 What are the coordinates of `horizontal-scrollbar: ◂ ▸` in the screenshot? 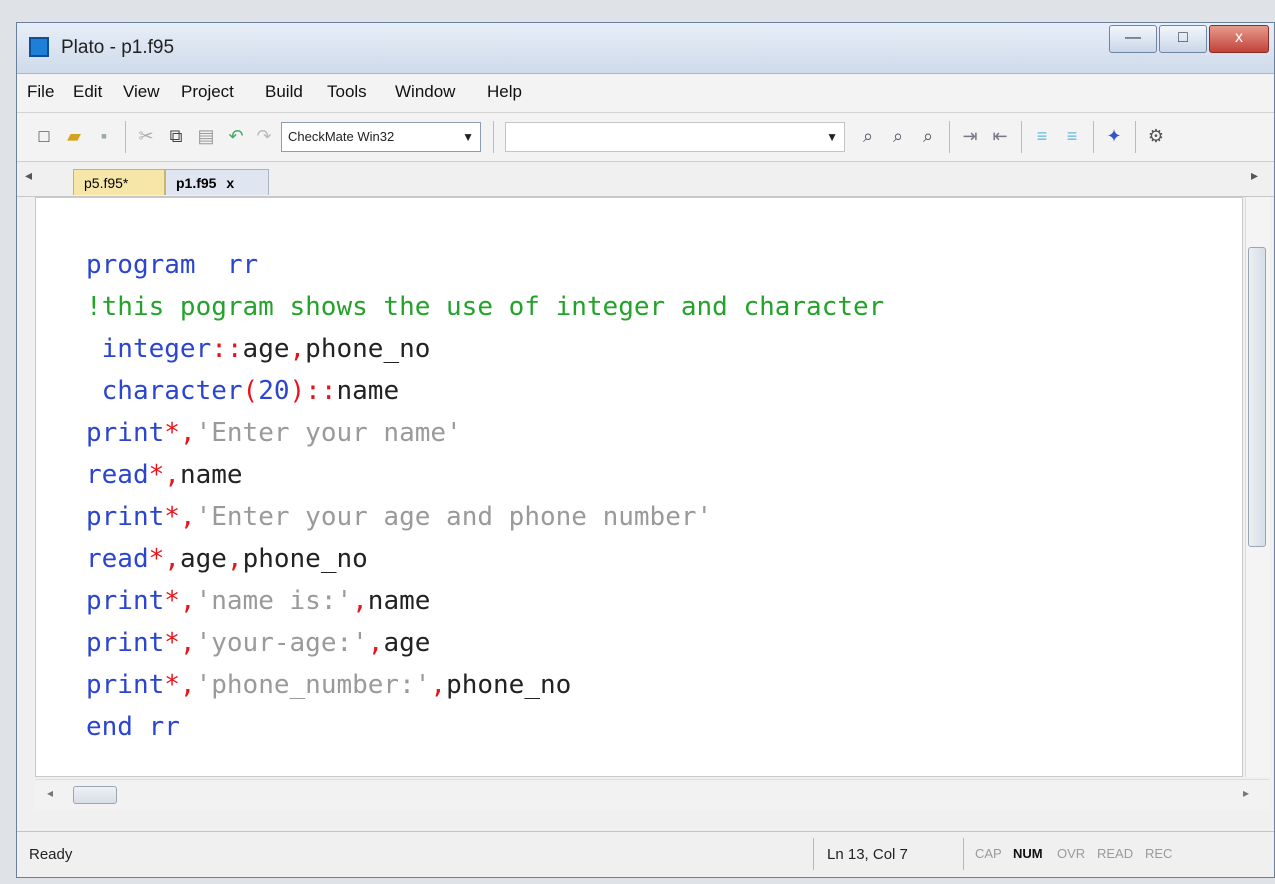 It's located at (652, 794).